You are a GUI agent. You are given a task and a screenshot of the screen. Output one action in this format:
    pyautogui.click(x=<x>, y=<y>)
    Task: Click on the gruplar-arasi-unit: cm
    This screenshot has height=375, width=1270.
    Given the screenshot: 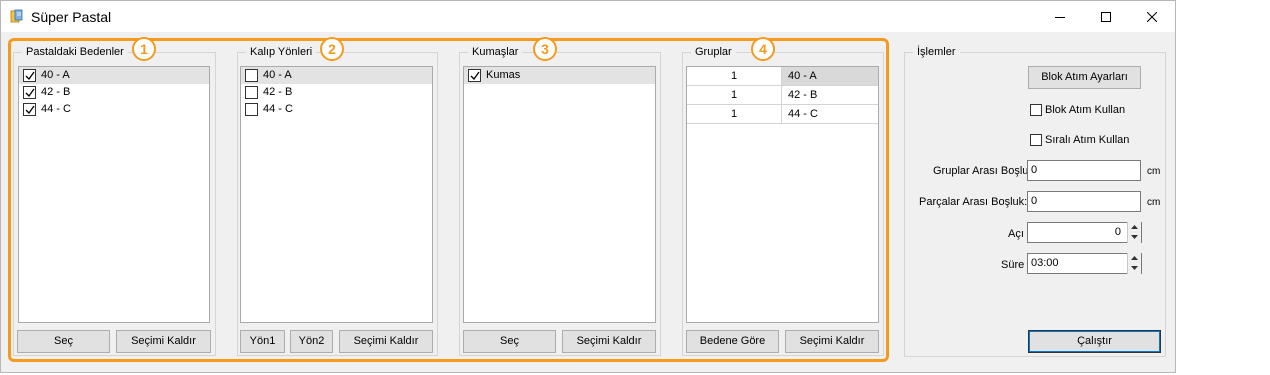 What is the action you would take?
    pyautogui.click(x=1154, y=171)
    